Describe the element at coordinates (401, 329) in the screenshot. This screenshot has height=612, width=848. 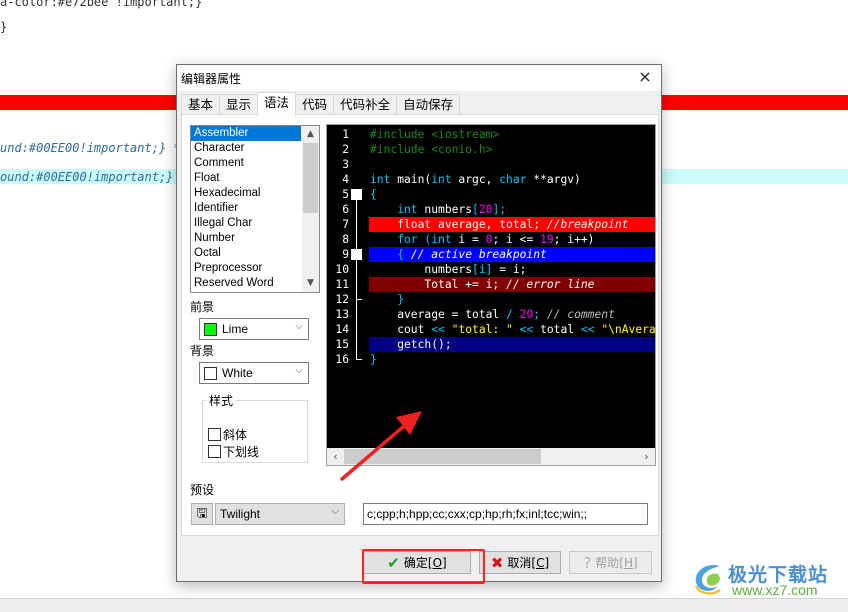
I see `code-text: cout` at that location.